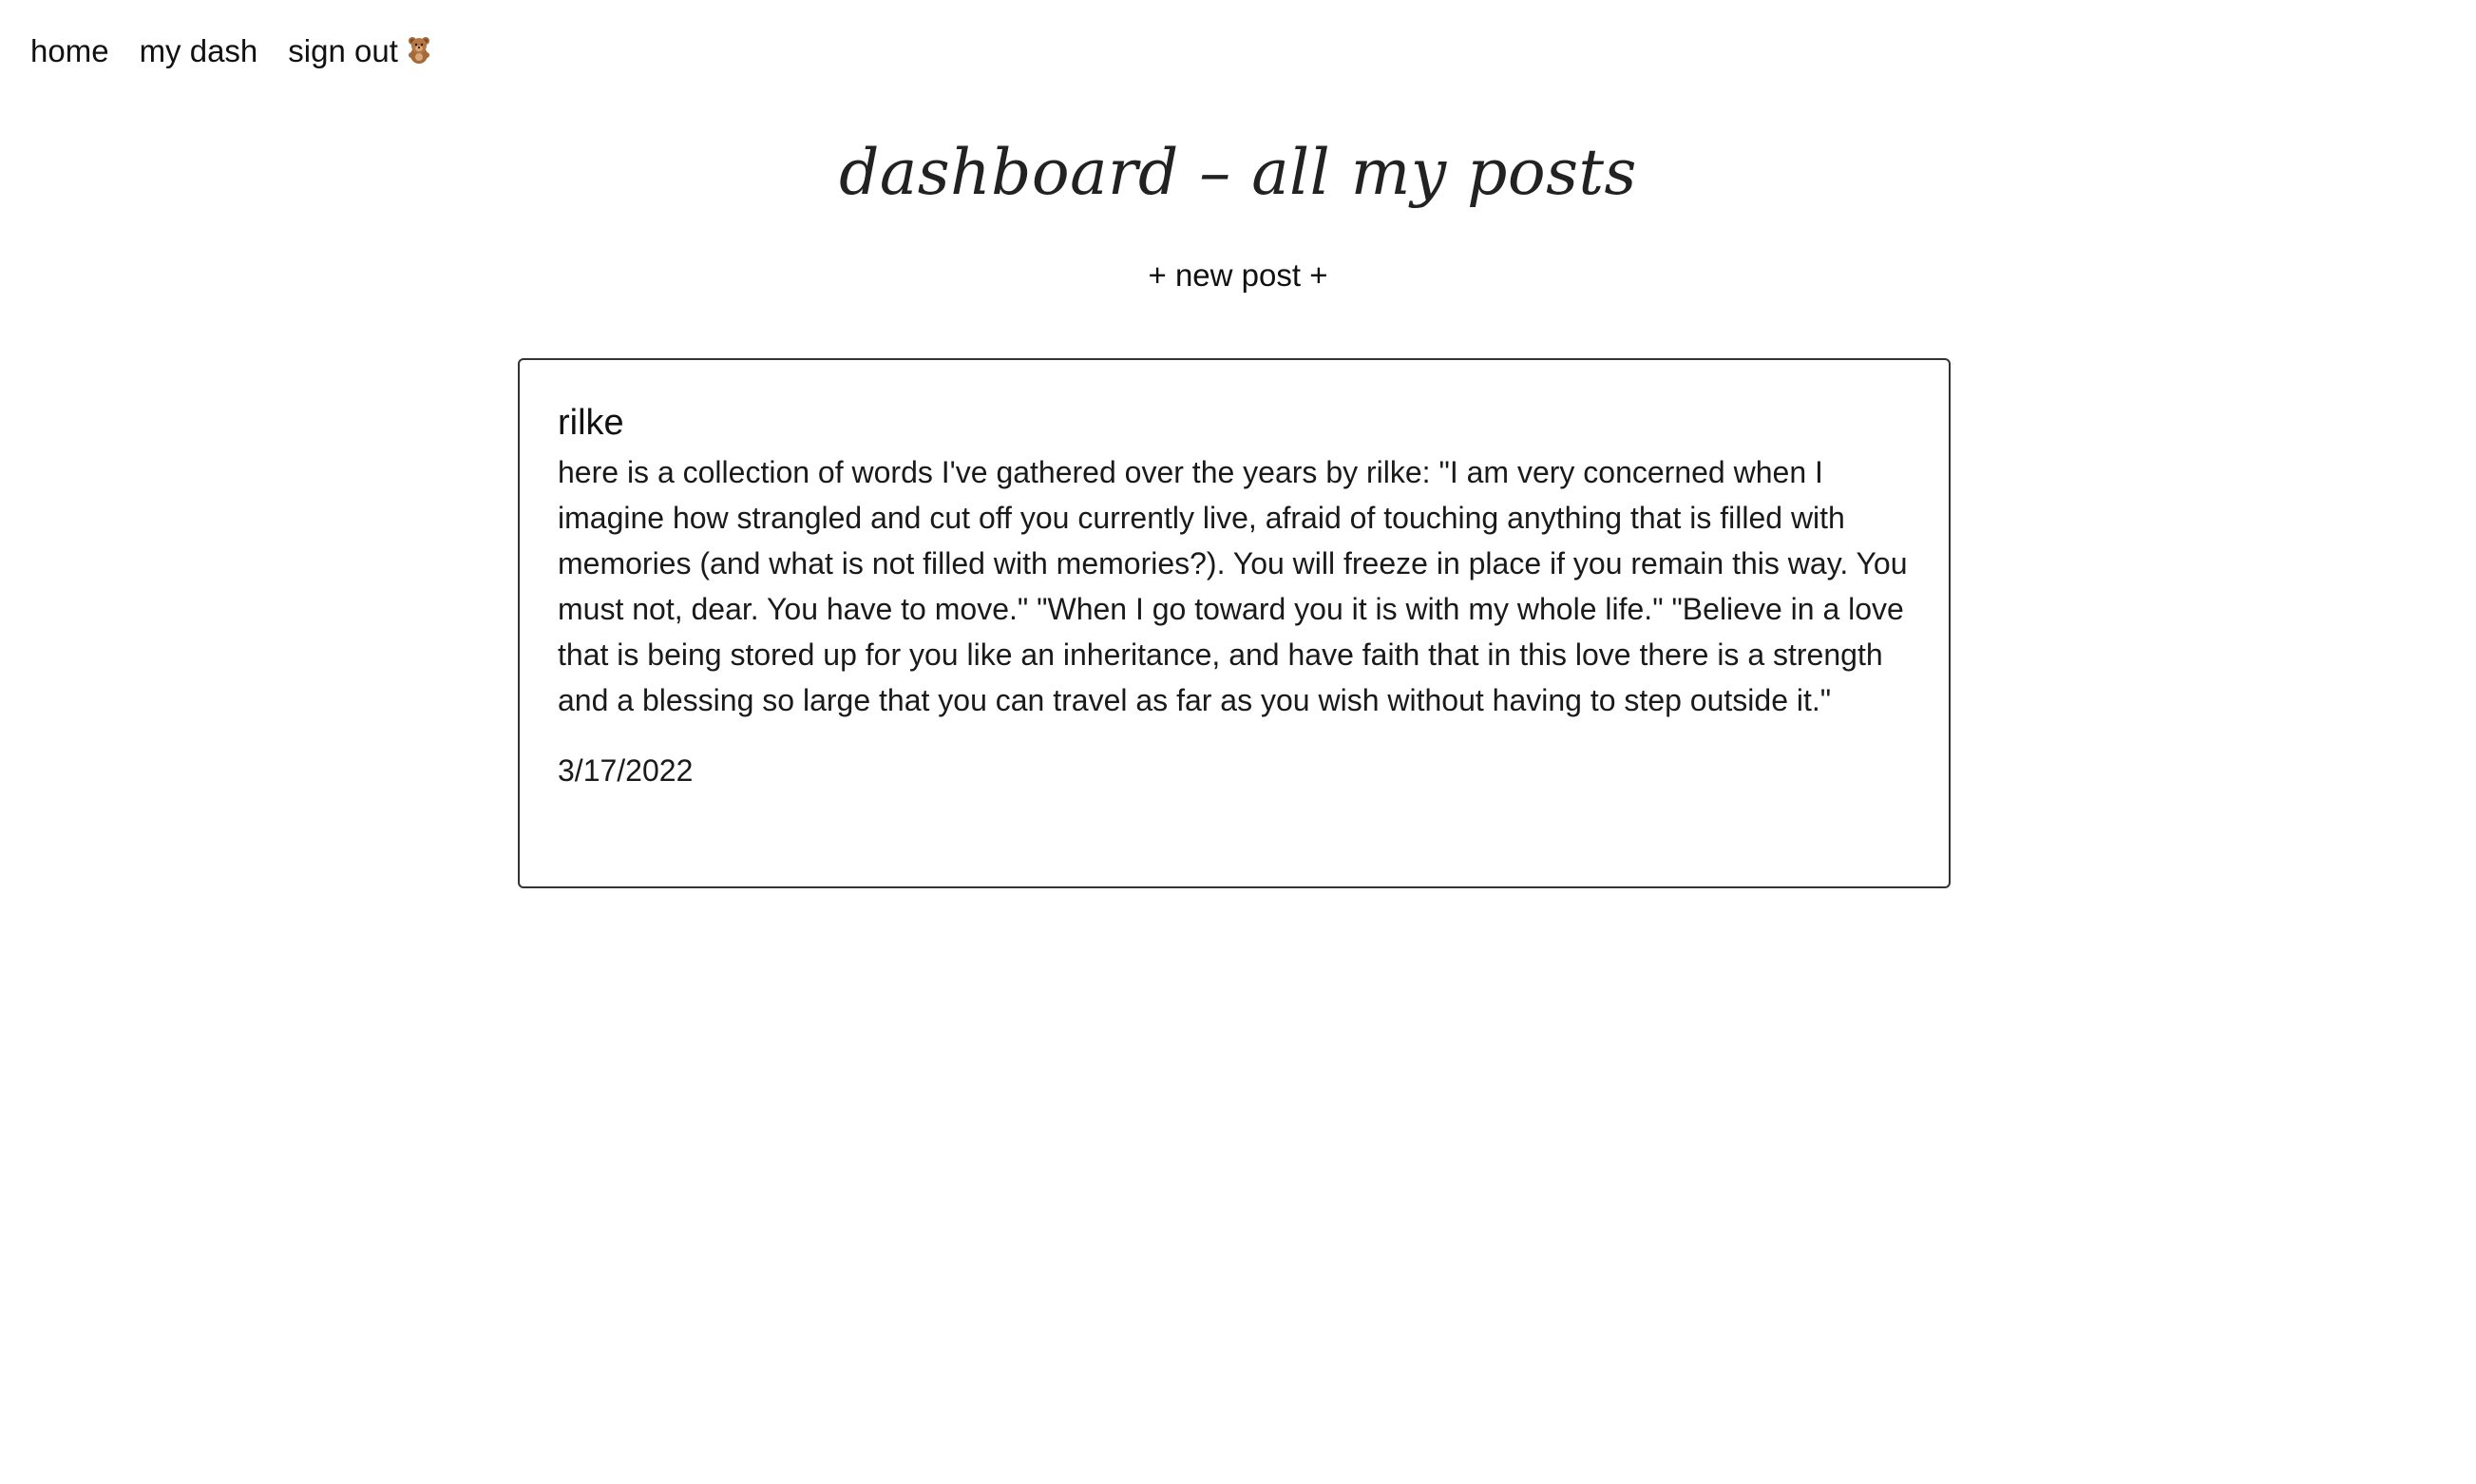  What do you see at coordinates (591, 423) in the screenshot?
I see `post-title: rilke` at bounding box center [591, 423].